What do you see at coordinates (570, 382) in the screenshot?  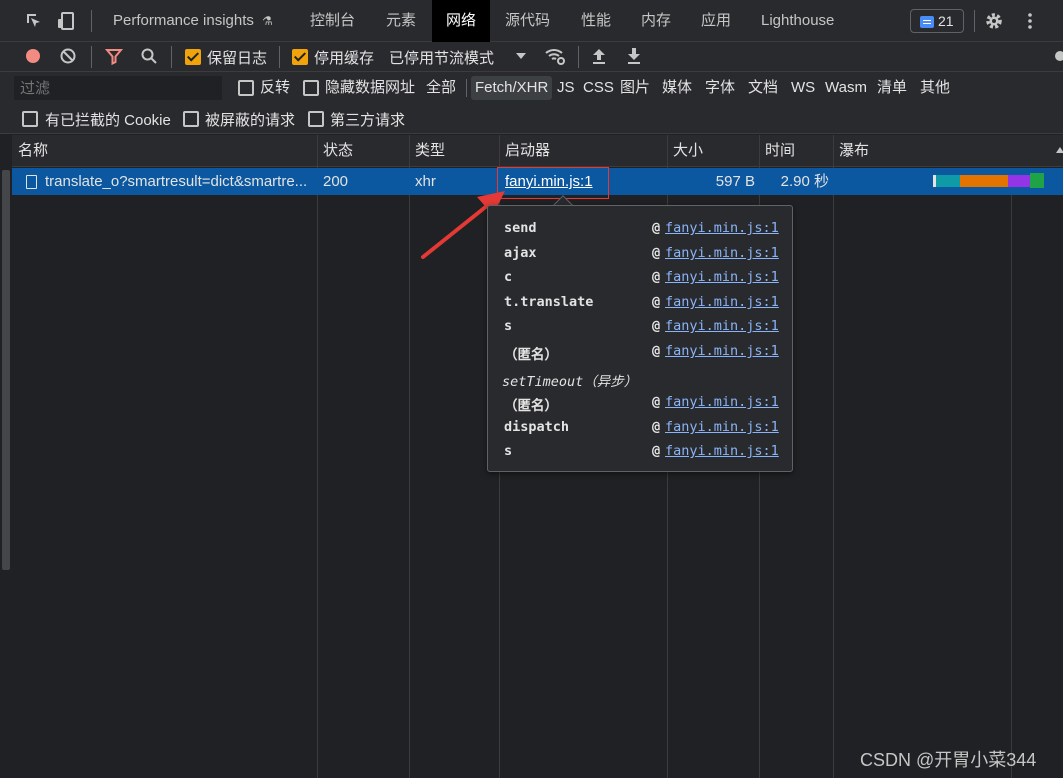 I see `async-boundary-label: setTimeout（异步）` at bounding box center [570, 382].